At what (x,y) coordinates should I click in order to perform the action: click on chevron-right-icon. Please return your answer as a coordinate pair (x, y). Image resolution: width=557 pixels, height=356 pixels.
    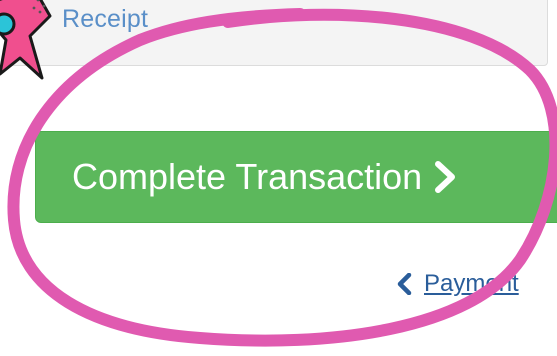
    Looking at the image, I should click on (445, 177).